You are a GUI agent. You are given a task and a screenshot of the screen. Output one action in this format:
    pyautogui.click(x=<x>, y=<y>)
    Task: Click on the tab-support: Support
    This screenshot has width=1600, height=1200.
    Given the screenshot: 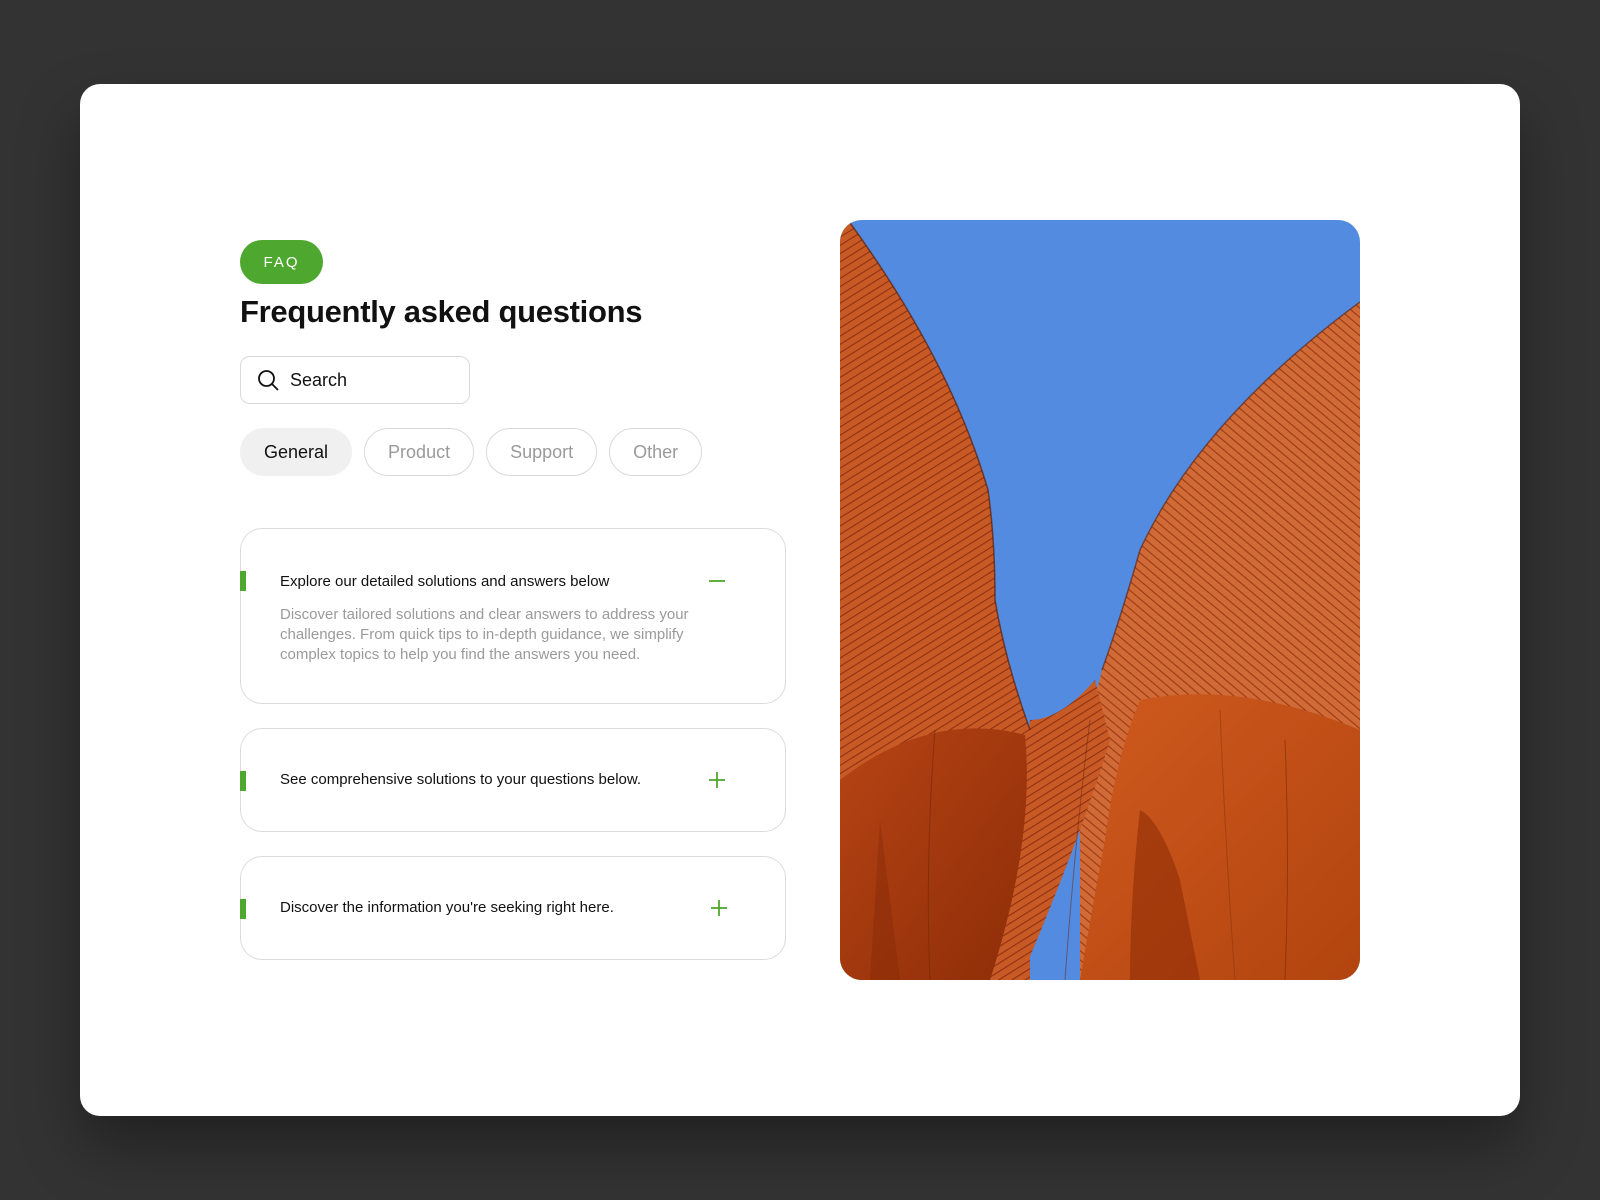 What is the action you would take?
    pyautogui.click(x=542, y=452)
    